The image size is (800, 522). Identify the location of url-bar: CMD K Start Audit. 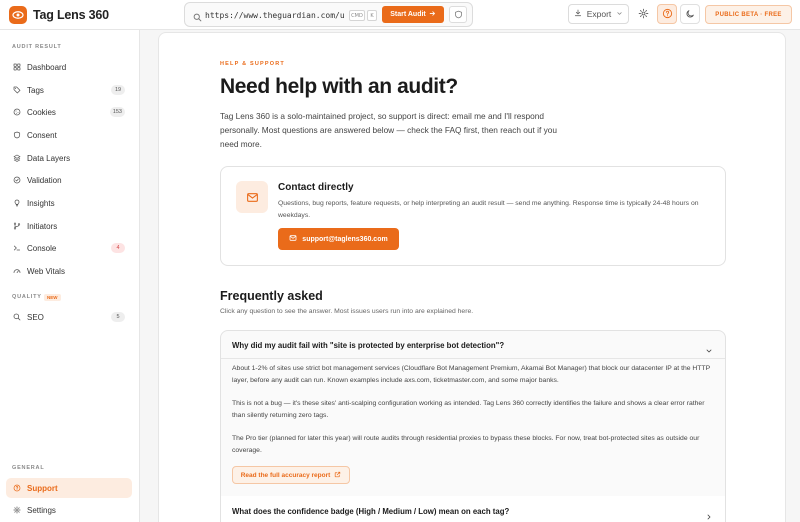
(328, 14).